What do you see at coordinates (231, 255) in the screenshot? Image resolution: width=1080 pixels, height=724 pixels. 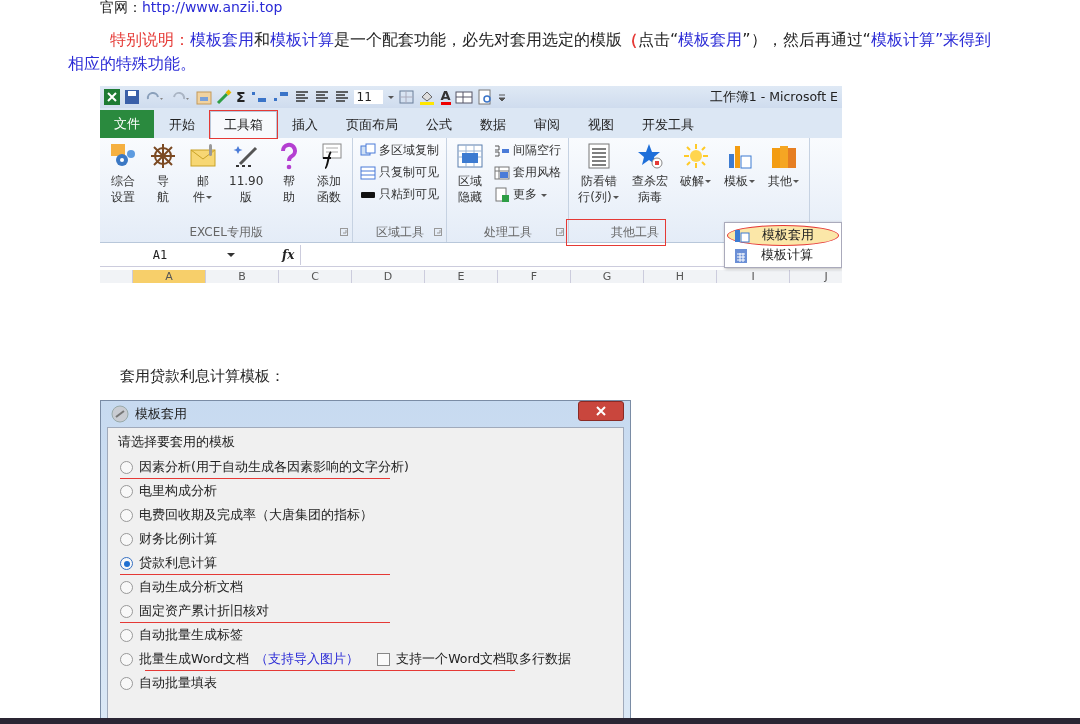 I see `caret-icon` at bounding box center [231, 255].